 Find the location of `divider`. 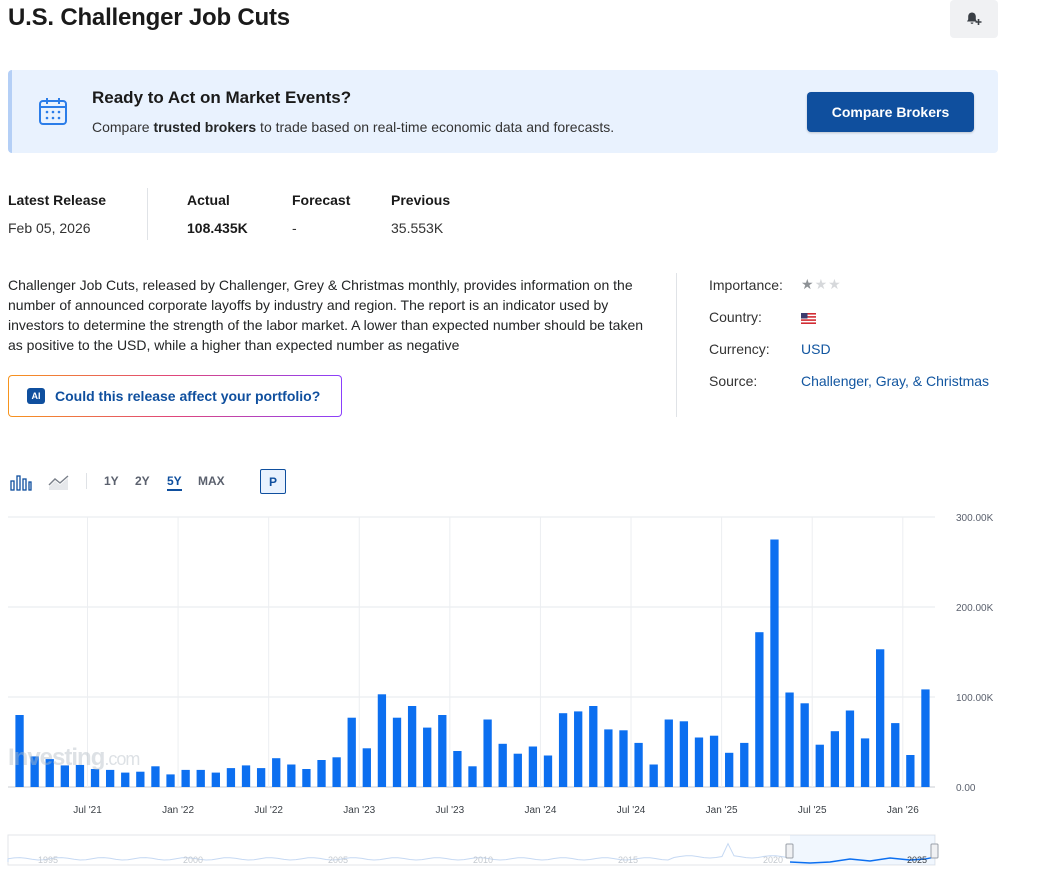

divider is located at coordinates (147, 214).